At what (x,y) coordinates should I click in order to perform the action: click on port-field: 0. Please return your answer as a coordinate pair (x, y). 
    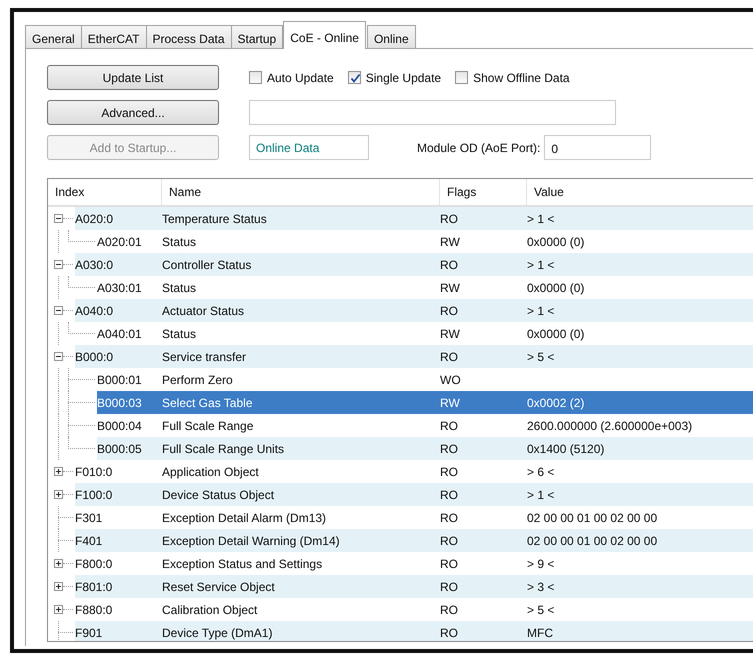
    Looking at the image, I should click on (598, 147).